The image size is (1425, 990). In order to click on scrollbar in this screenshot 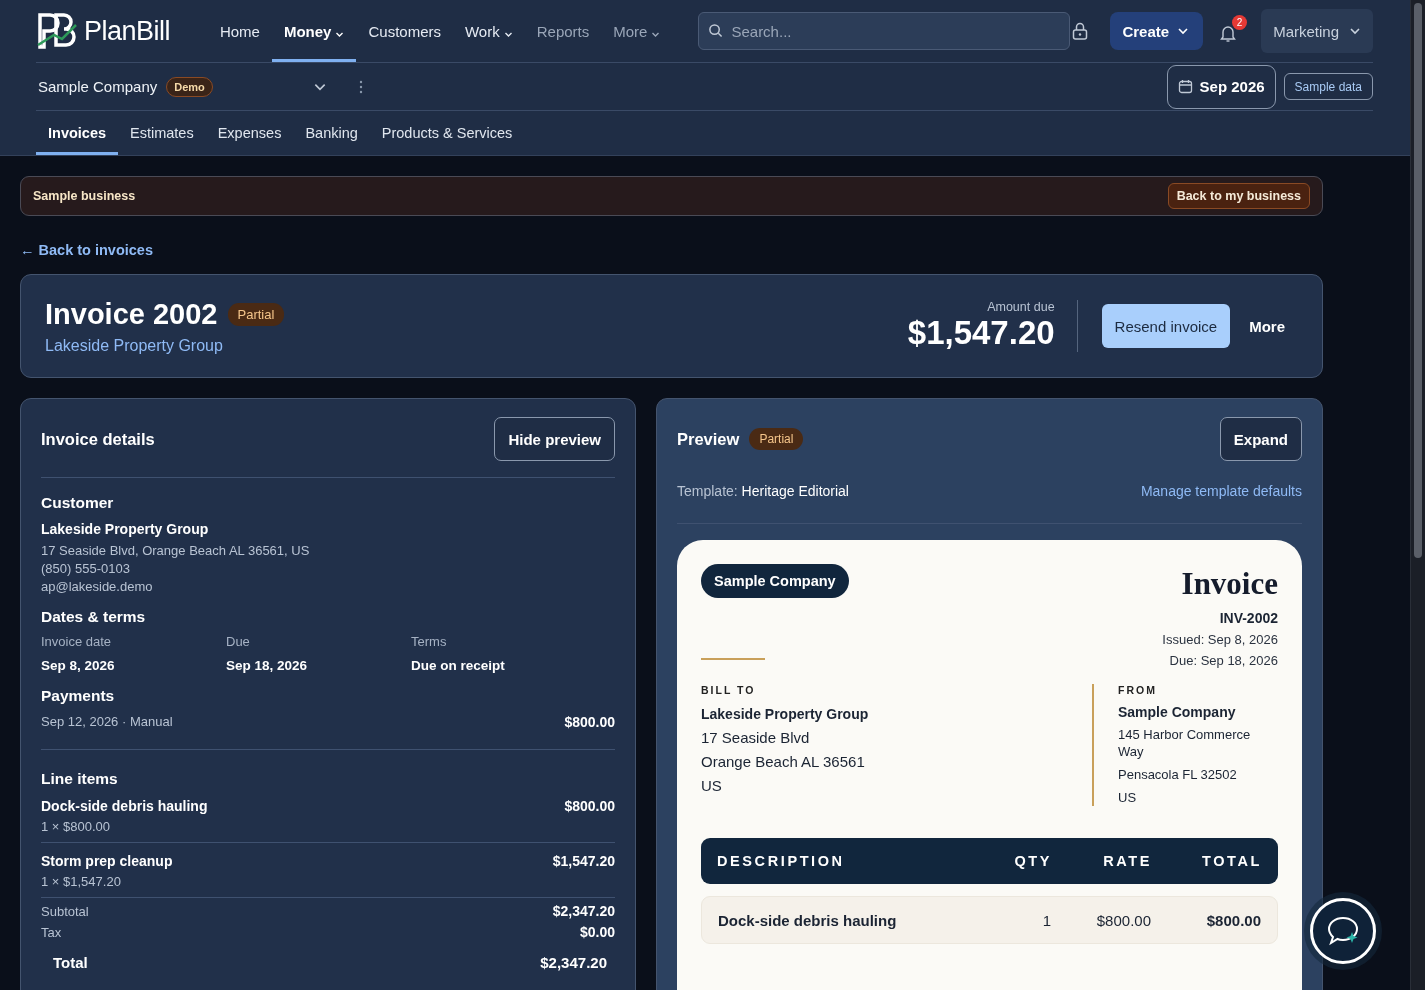, I will do `click(1417, 495)`.